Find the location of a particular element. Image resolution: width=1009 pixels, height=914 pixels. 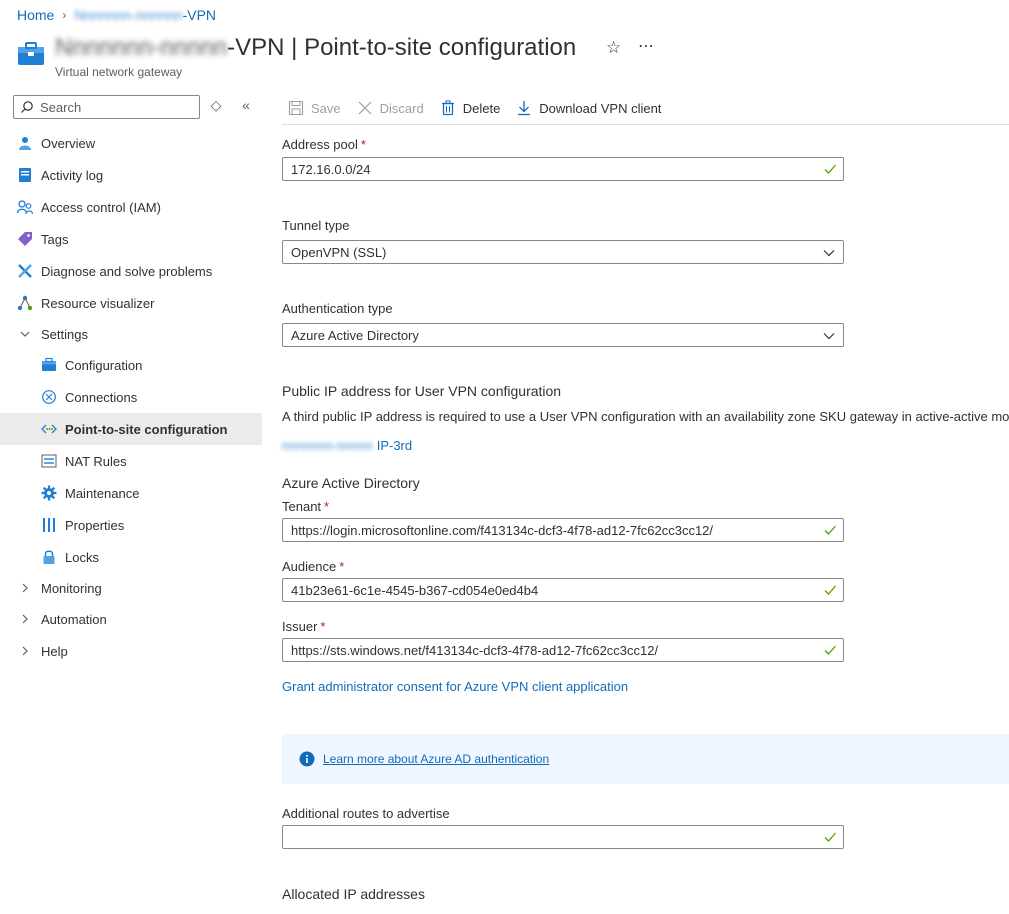

sidebar-item-configuration: Configuration is located at coordinates (131, 365).